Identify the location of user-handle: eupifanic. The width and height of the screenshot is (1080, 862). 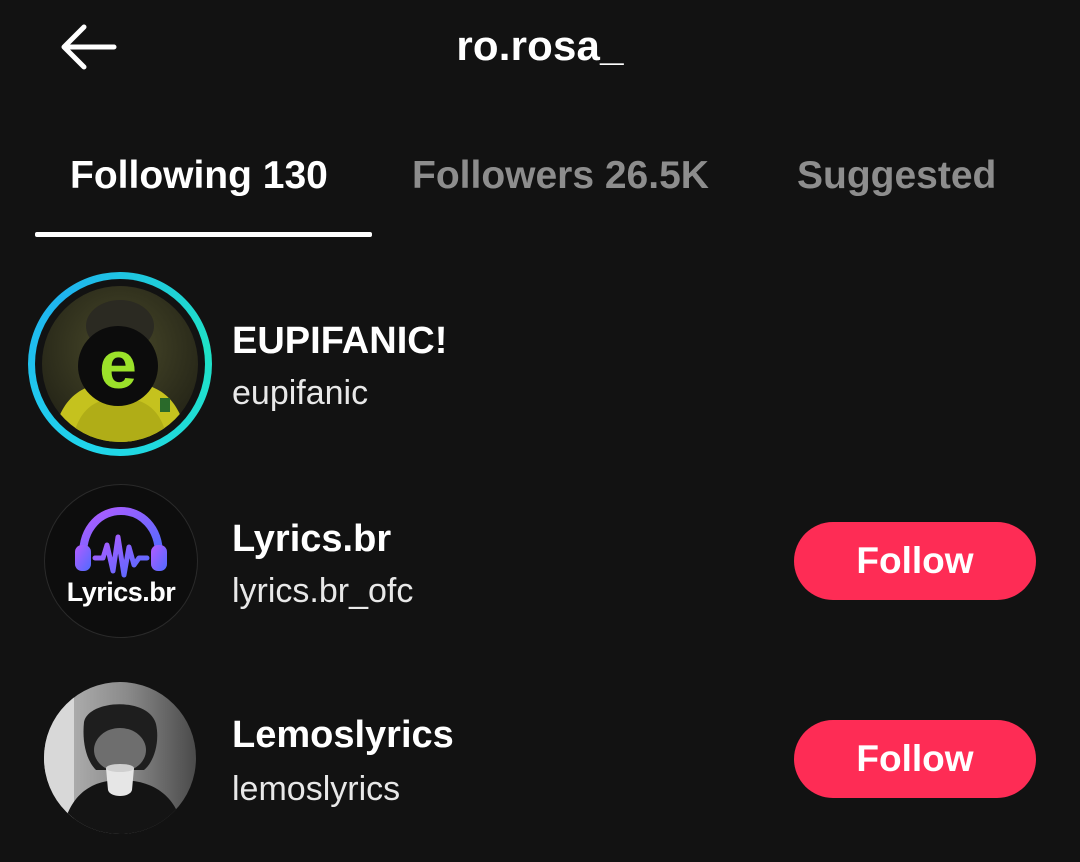
(300, 393).